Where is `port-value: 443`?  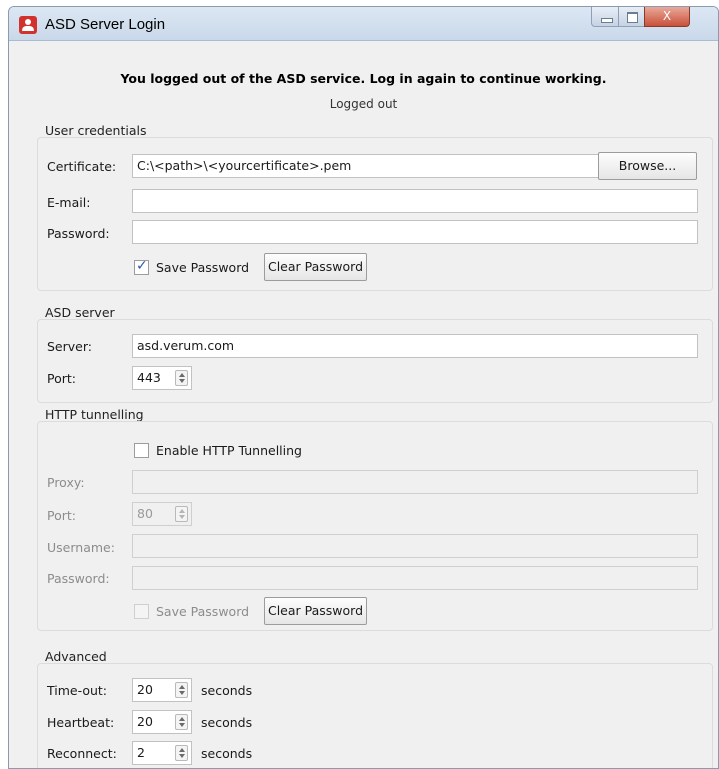
port-value: 443 is located at coordinates (149, 377).